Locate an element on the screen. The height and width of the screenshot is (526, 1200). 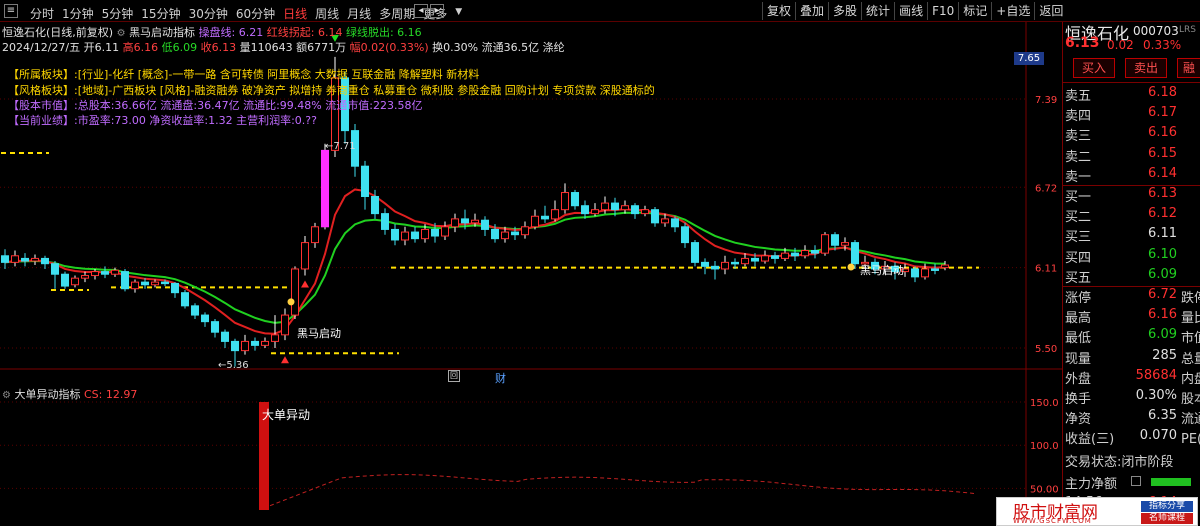
ask-row-4-value: 6.17 is located at coordinates (1162, 113).